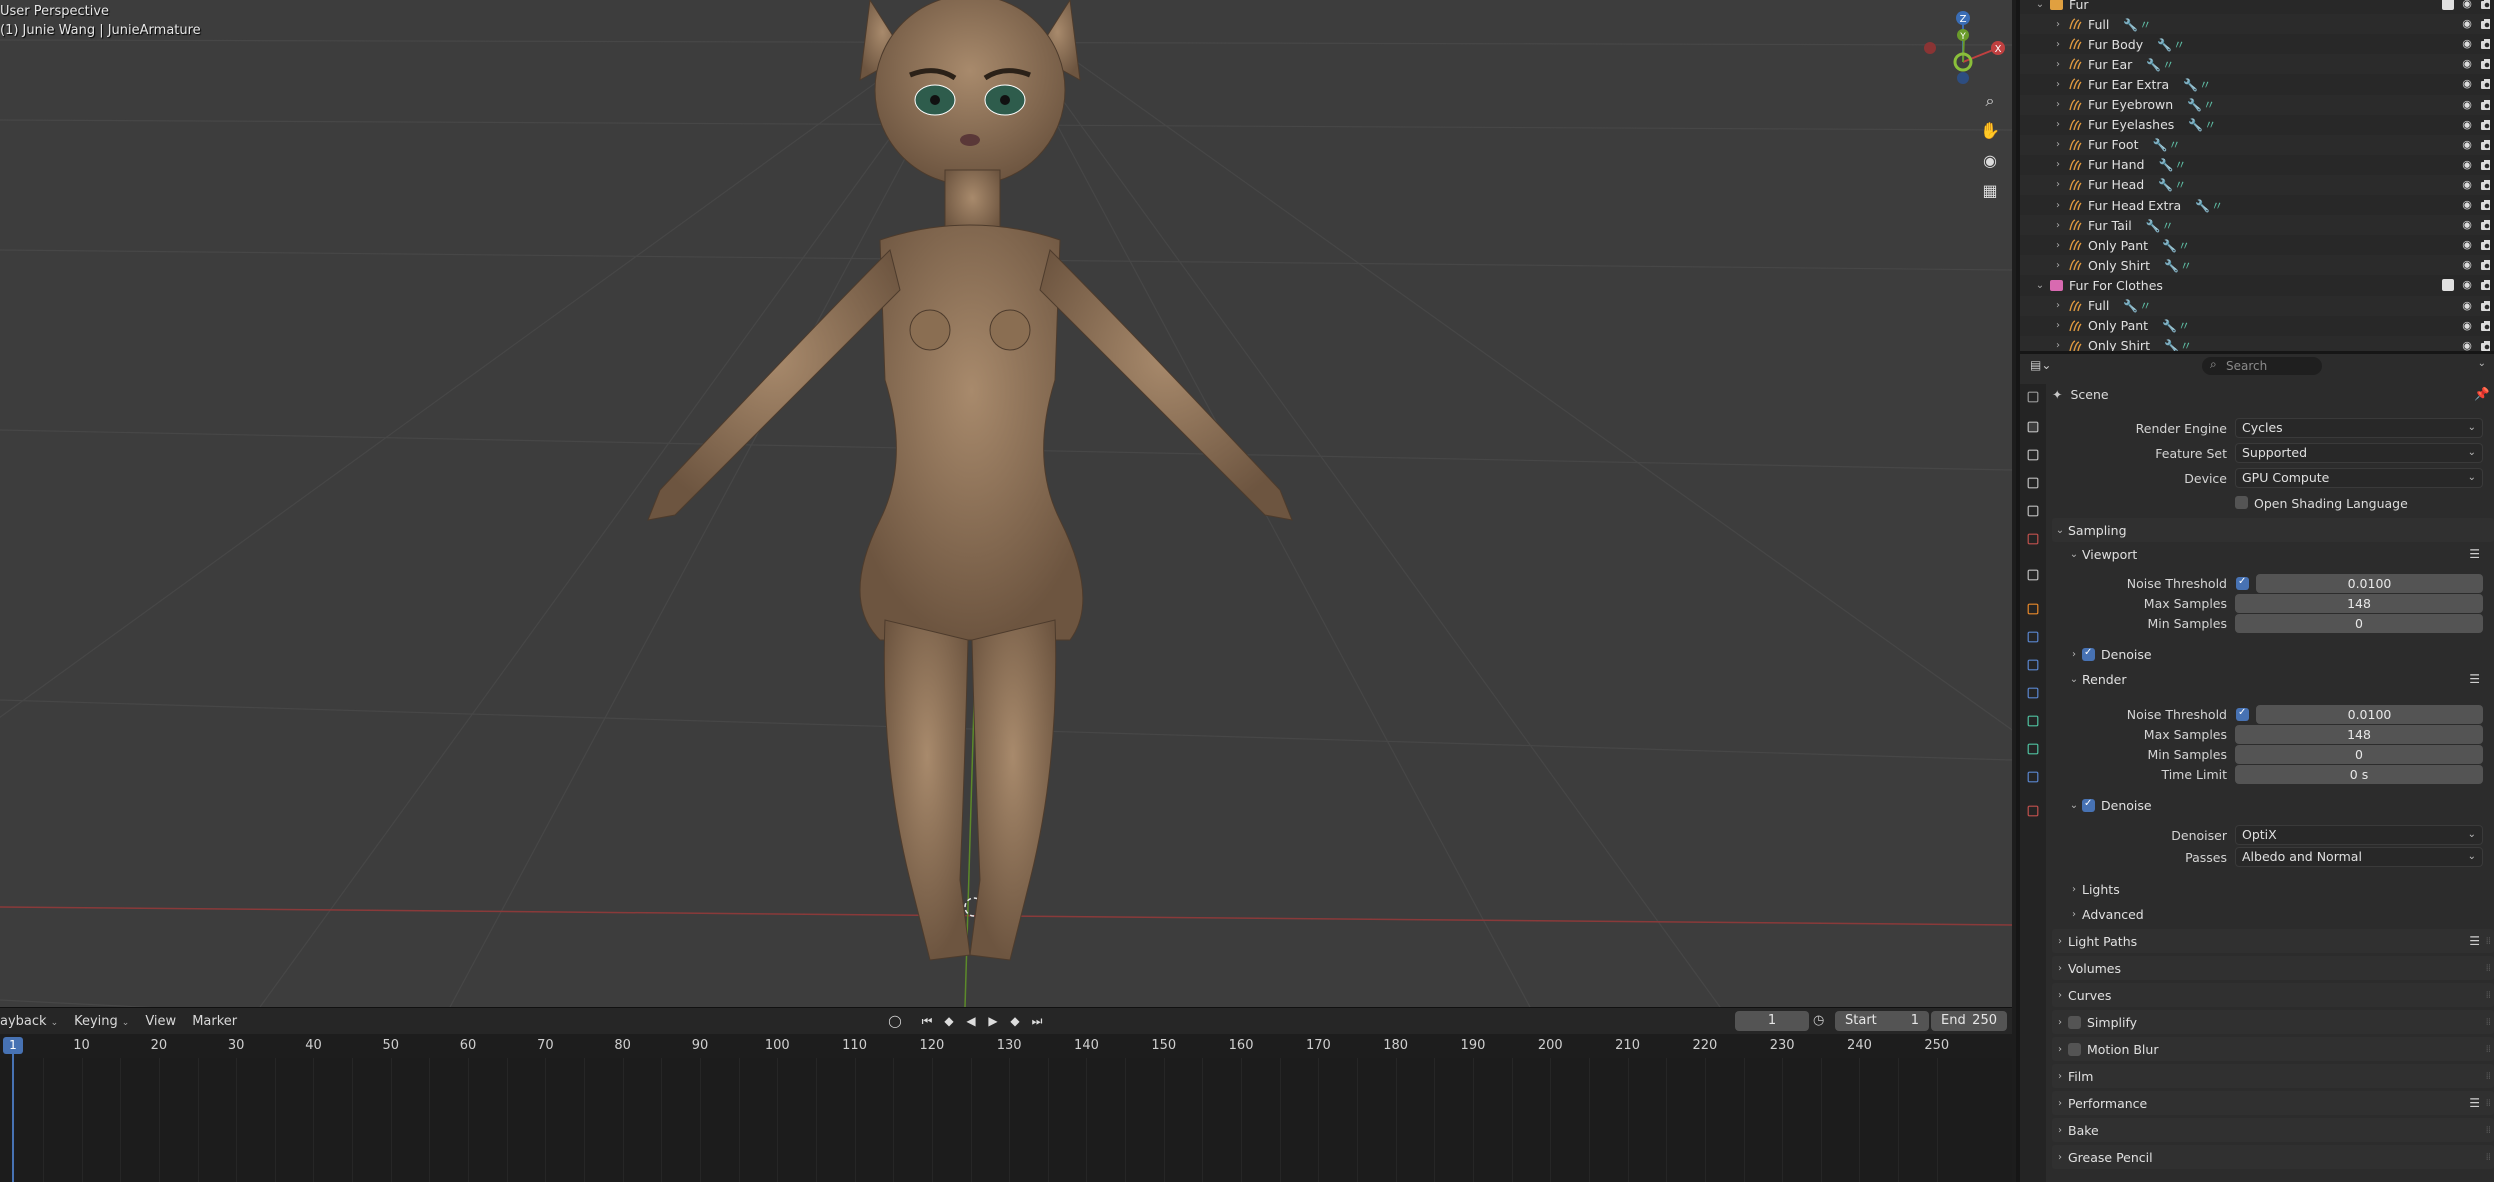 The height and width of the screenshot is (1182, 2494). I want to click on data-tab-icon, so click(2033, 749).